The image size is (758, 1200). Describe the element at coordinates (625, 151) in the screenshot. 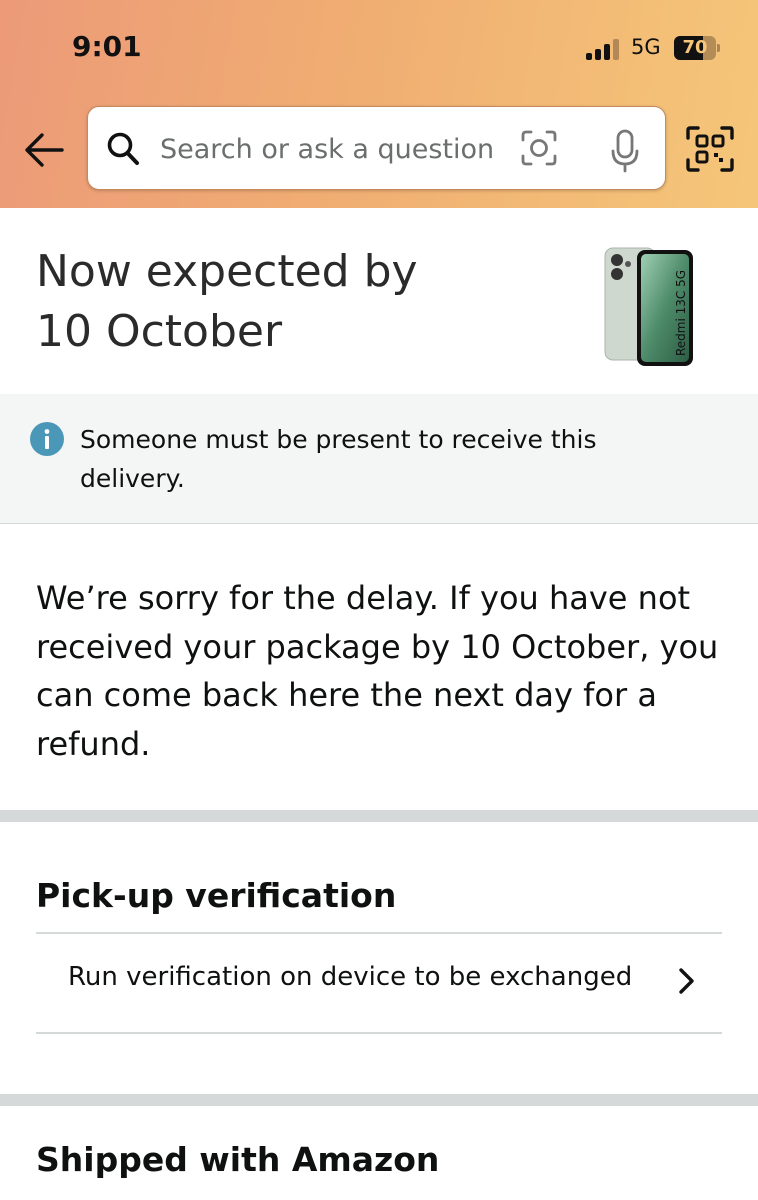

I see `microphone-icon` at that location.